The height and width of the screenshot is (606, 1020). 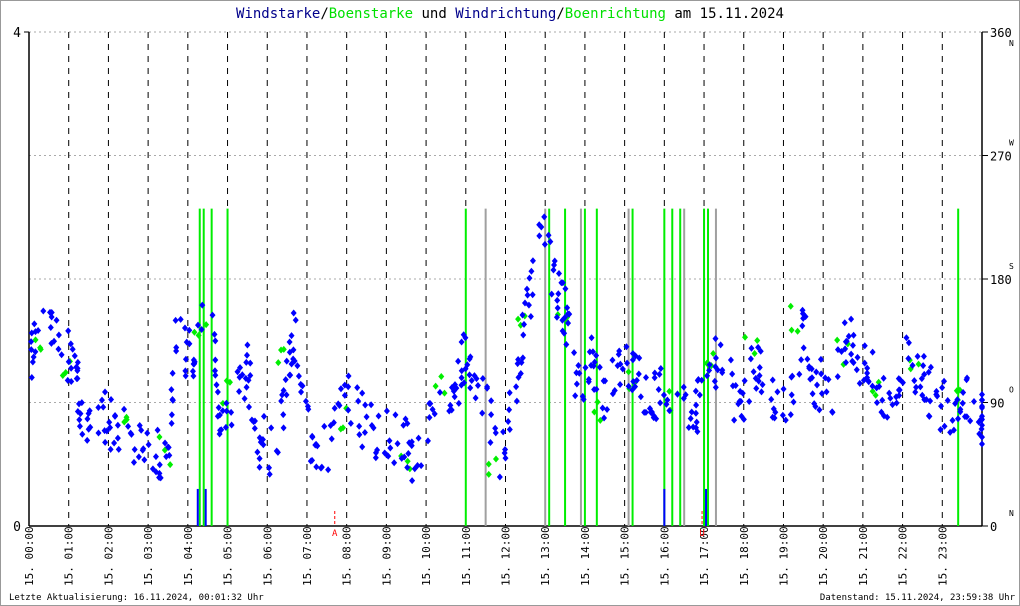 I want to click on x-tick-label: 15. 02:00, so click(x=108, y=556).